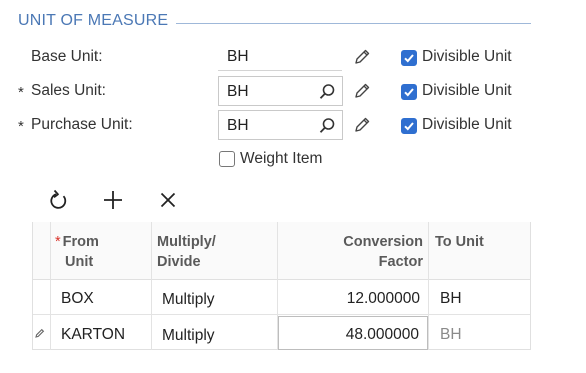 This screenshot has height=373, width=586. I want to click on weight-item-label: Weight Item, so click(281, 158).